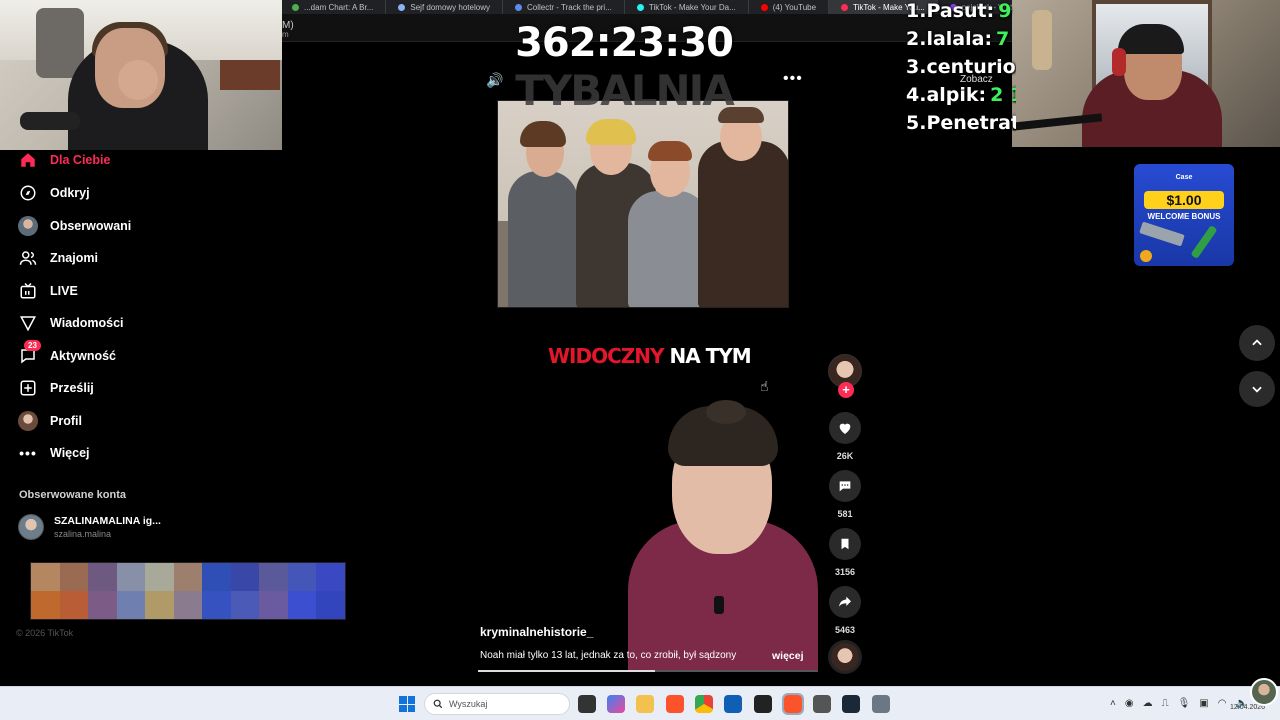 This screenshot has width=1280, height=720. What do you see at coordinates (976, 79) in the screenshot?
I see `leaderboard-sub: Zobacz` at bounding box center [976, 79].